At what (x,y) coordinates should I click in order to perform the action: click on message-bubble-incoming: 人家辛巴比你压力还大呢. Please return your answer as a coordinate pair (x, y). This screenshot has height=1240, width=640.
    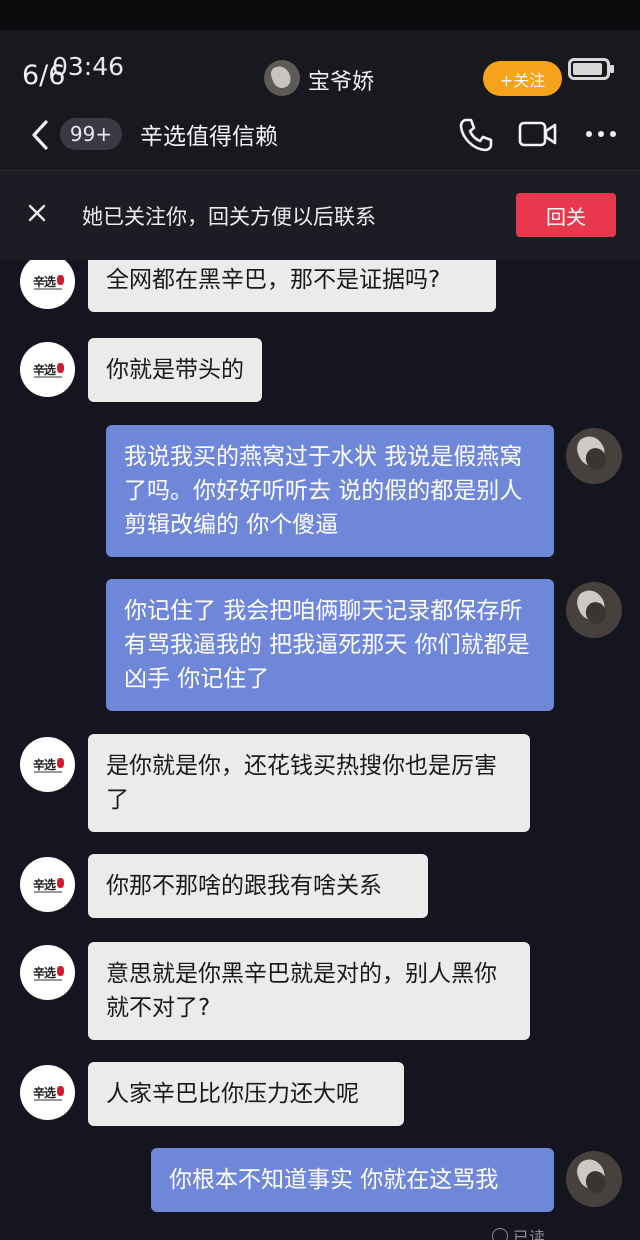
    Looking at the image, I should click on (246, 1094).